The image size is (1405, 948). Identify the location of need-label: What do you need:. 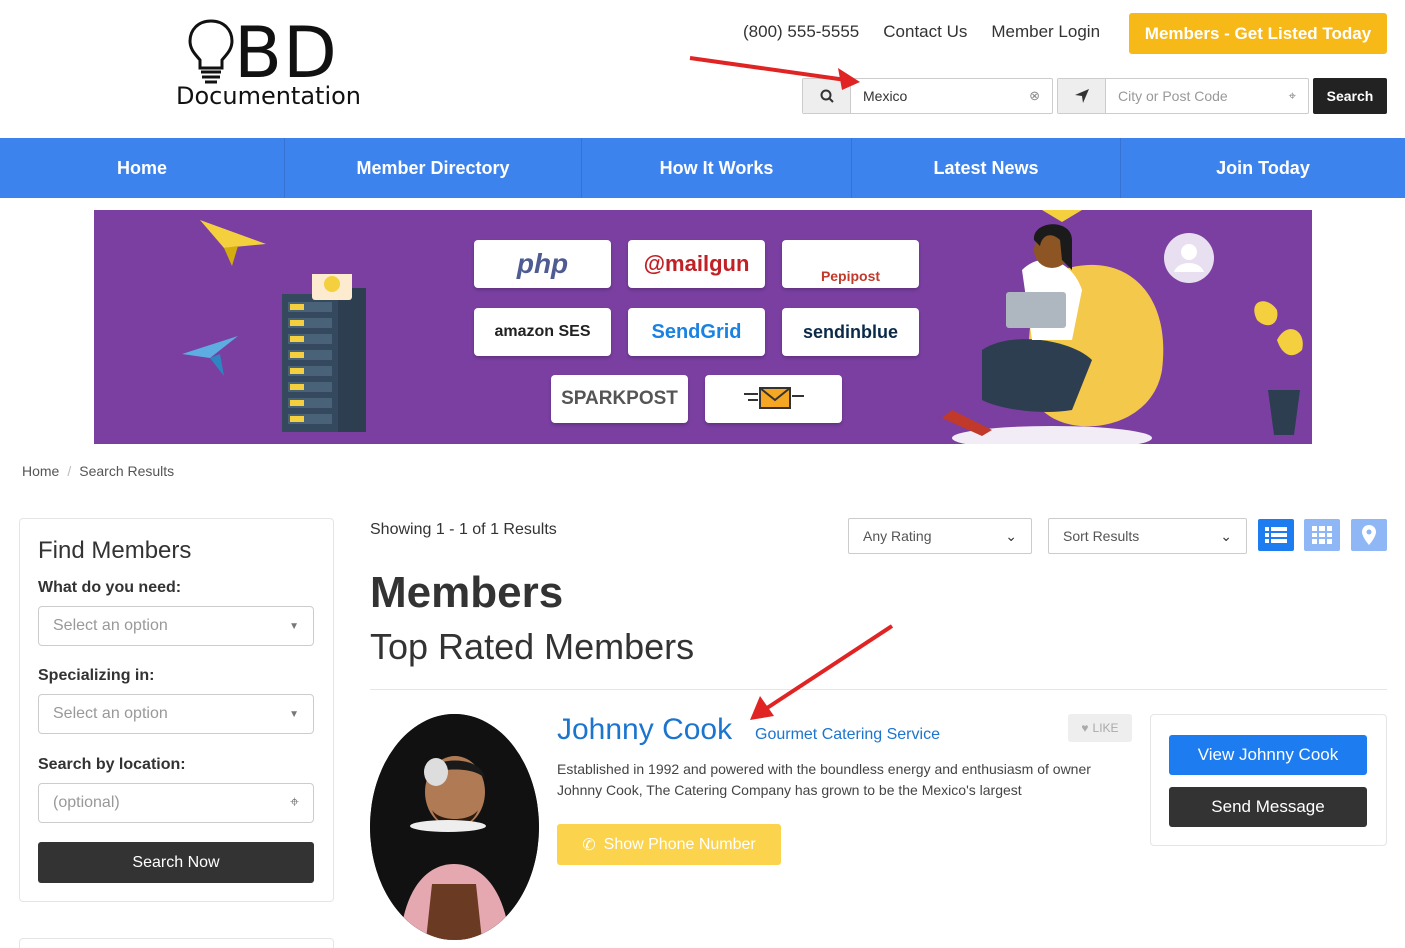
(110, 587).